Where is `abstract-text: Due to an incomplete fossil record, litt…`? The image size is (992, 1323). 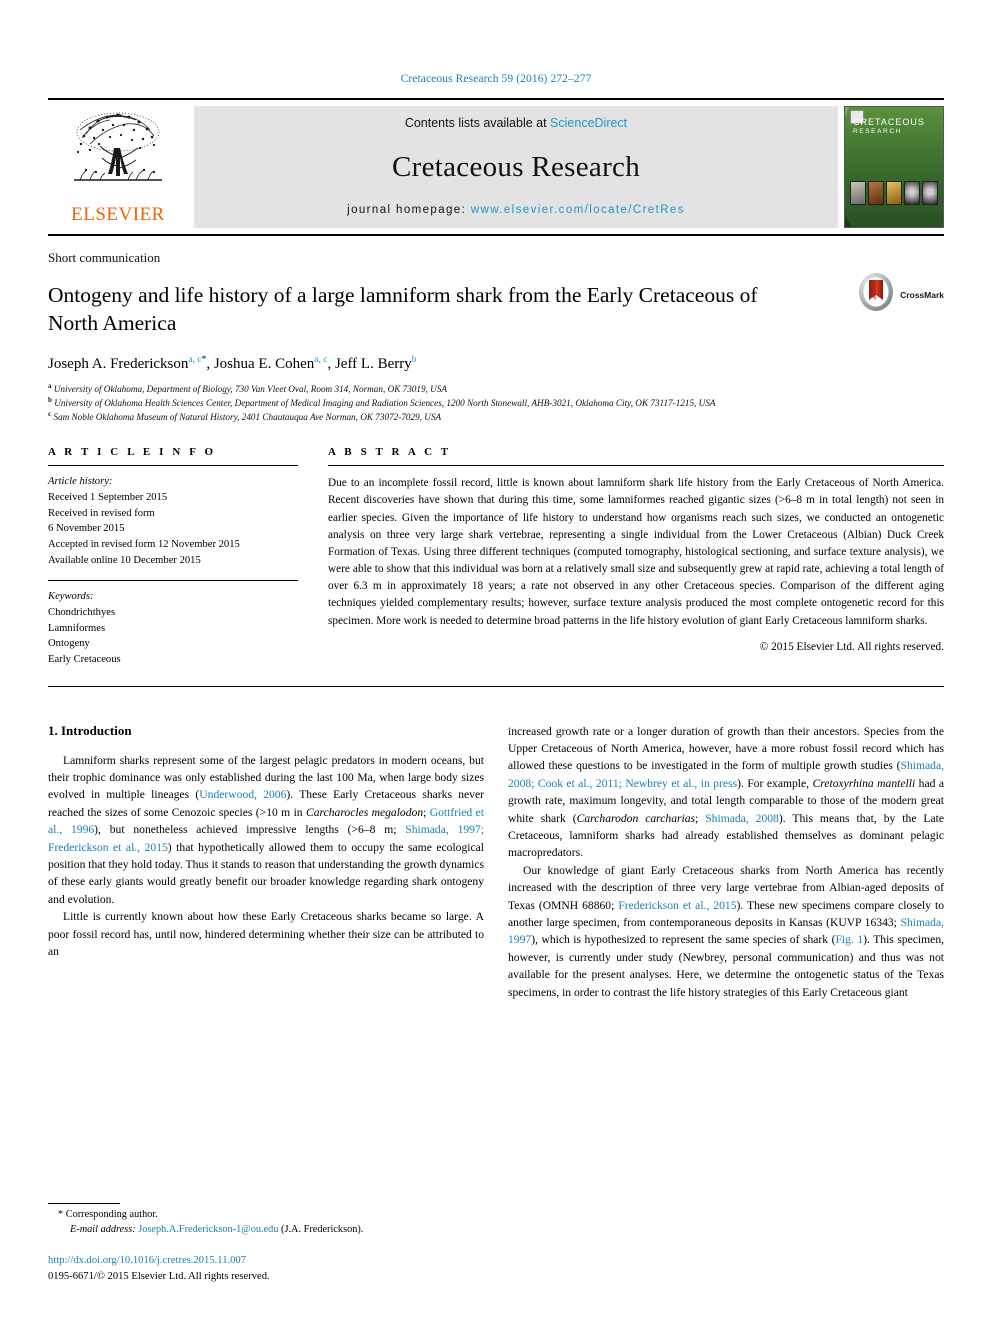 abstract-text: Due to an incomplete fossil record, litt… is located at coordinates (636, 552).